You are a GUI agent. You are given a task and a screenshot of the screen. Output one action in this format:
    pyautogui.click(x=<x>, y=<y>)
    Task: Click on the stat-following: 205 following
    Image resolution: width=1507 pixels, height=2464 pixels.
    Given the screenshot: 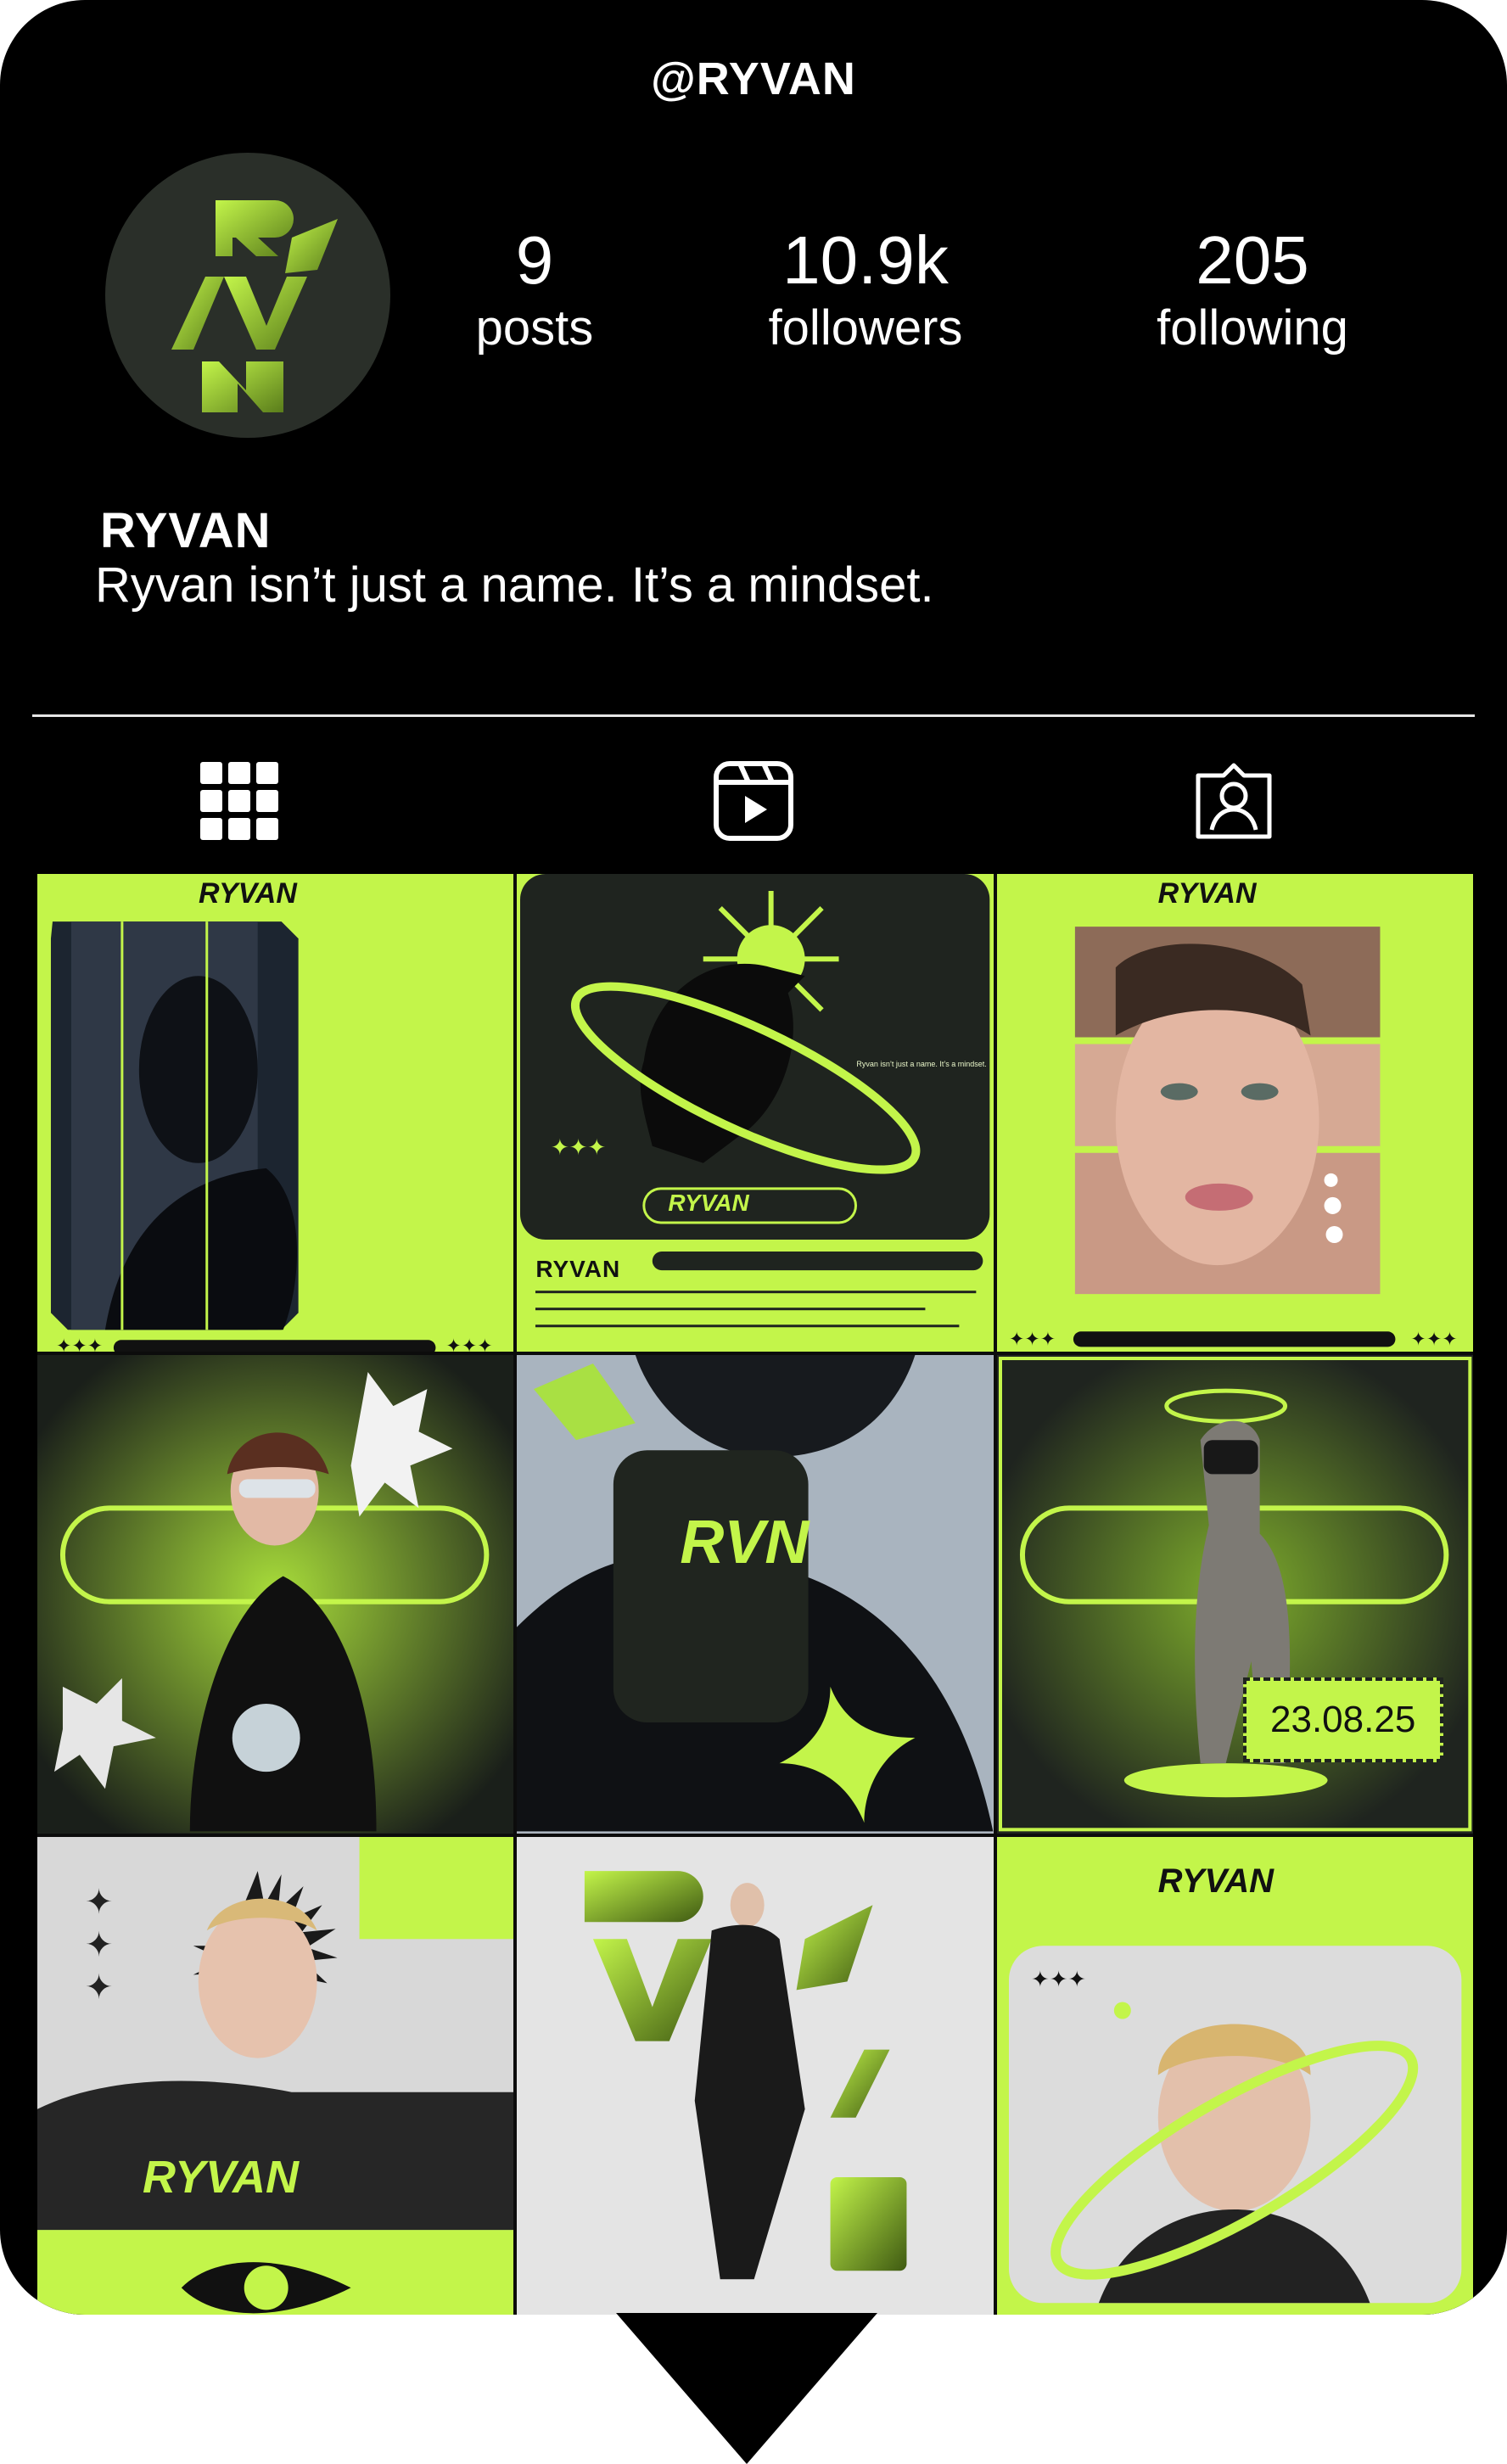 What is the action you would take?
    pyautogui.click(x=1252, y=290)
    